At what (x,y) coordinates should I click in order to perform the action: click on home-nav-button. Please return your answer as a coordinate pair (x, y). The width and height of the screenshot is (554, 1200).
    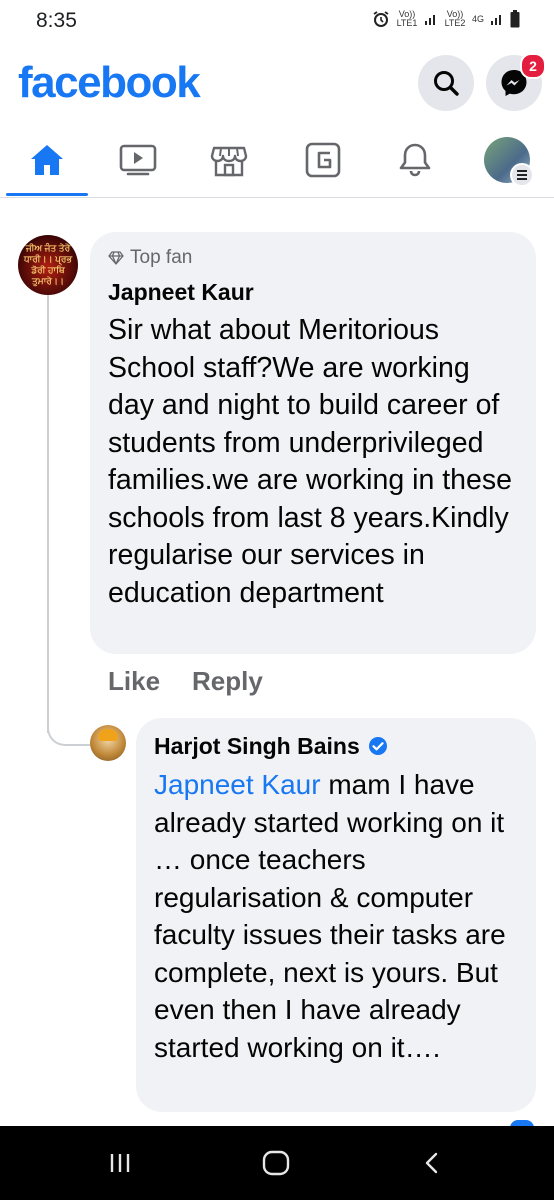
    Looking at the image, I should click on (276, 1163).